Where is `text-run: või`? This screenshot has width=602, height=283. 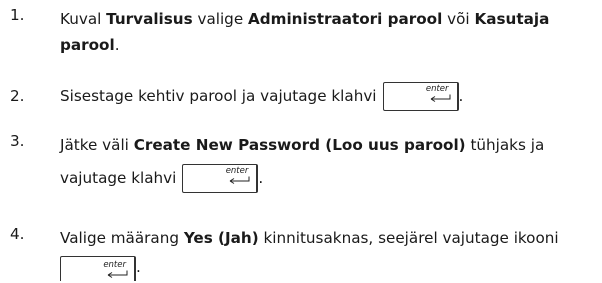 text-run: või is located at coordinates (458, 19).